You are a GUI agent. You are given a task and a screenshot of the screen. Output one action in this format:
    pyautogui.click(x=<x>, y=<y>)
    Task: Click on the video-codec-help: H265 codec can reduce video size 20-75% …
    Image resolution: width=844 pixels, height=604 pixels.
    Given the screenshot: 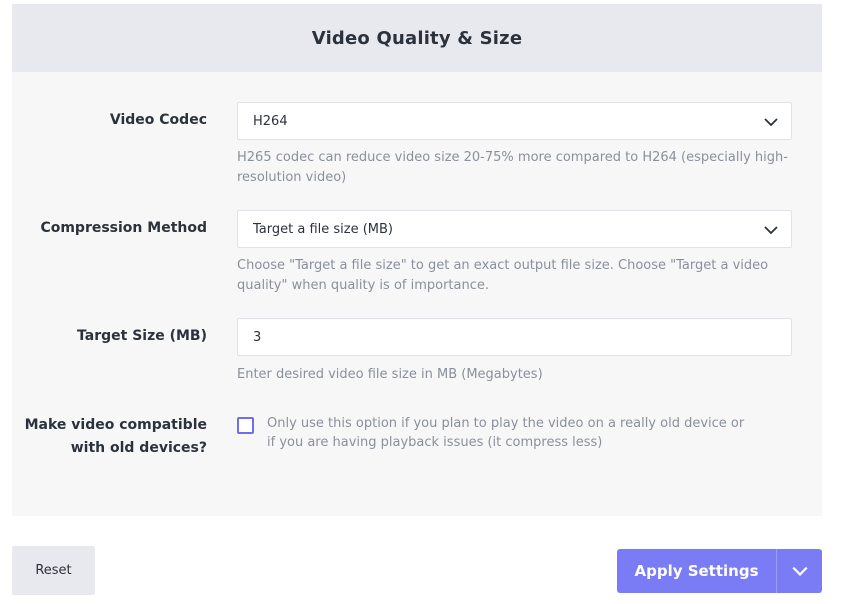 What is the action you would take?
    pyautogui.click(x=512, y=167)
    